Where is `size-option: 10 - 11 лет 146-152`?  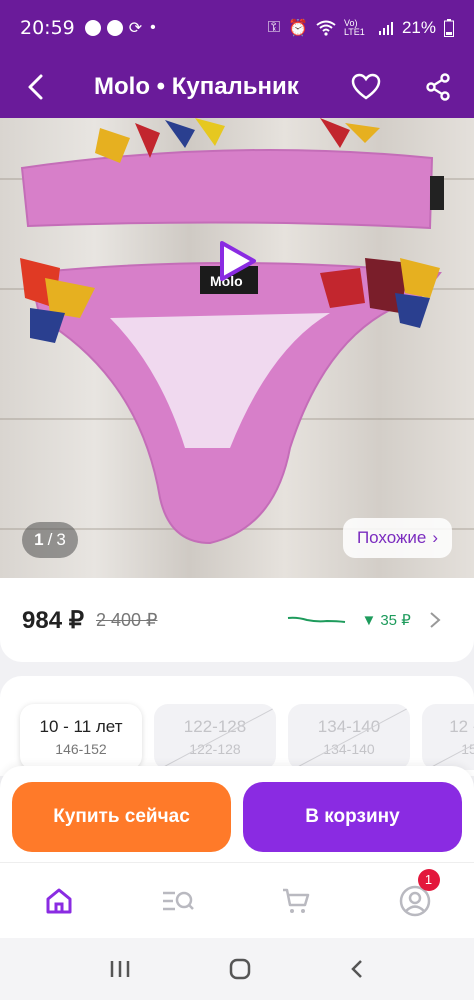 size-option: 10 - 11 лет 146-152 is located at coordinates (81, 737).